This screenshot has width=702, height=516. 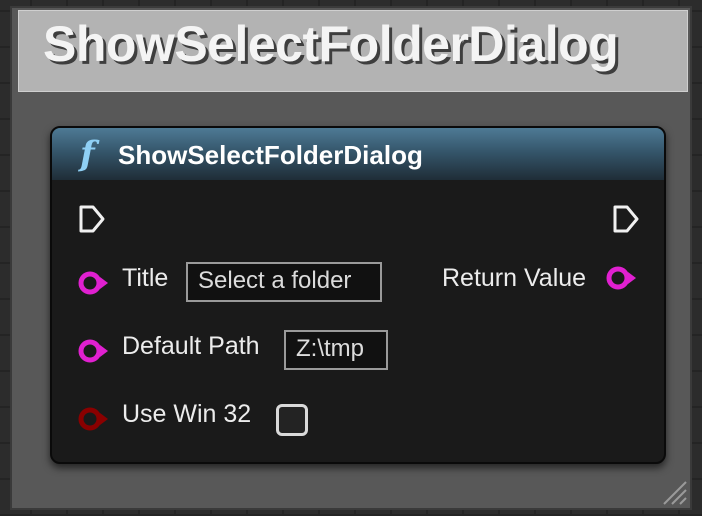 I want to click on node-header: f ShowSelectFolderDialog, so click(x=358, y=154).